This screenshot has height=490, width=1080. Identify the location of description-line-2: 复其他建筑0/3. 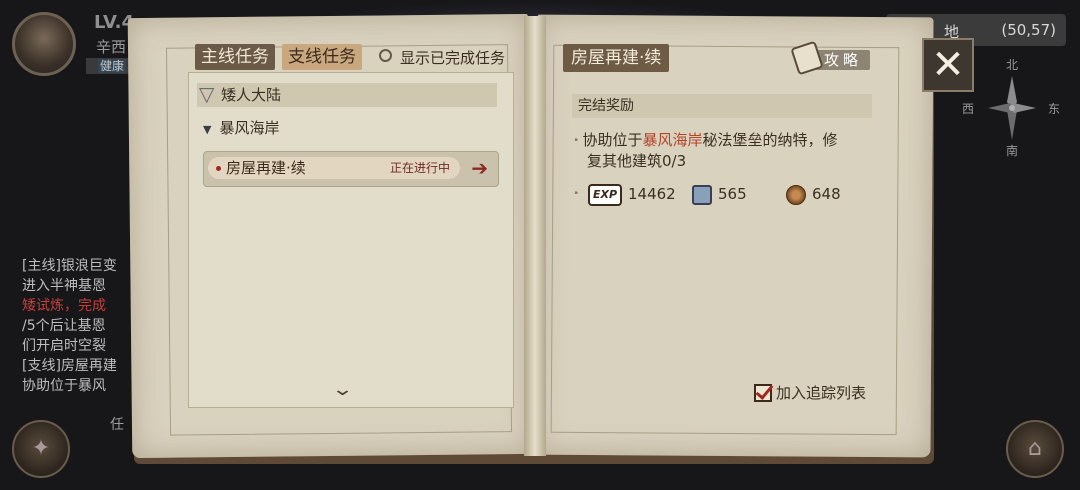
(637, 161).